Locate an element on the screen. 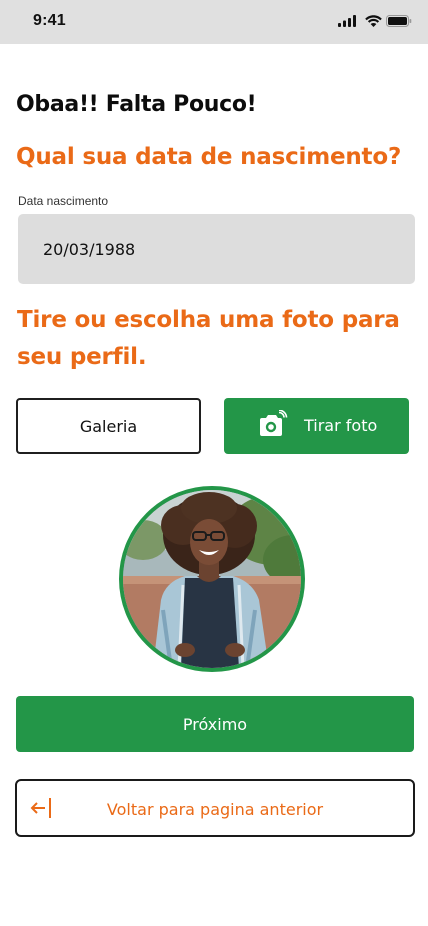  back-button-label: Voltar para pagina anterior is located at coordinates (215, 809).